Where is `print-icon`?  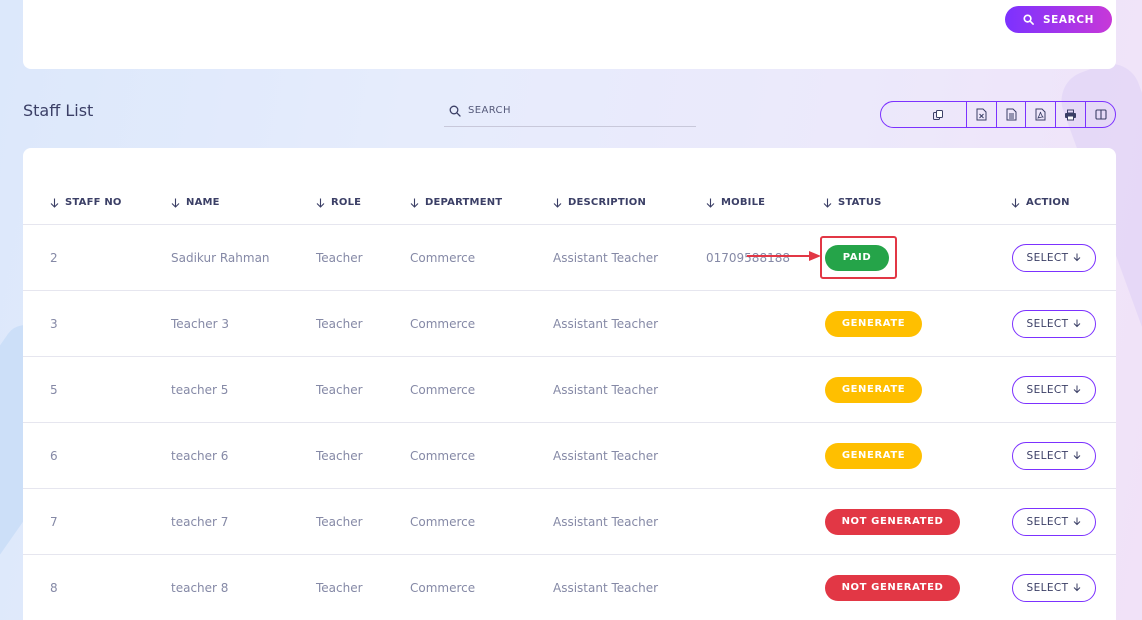
print-icon is located at coordinates (1071, 114).